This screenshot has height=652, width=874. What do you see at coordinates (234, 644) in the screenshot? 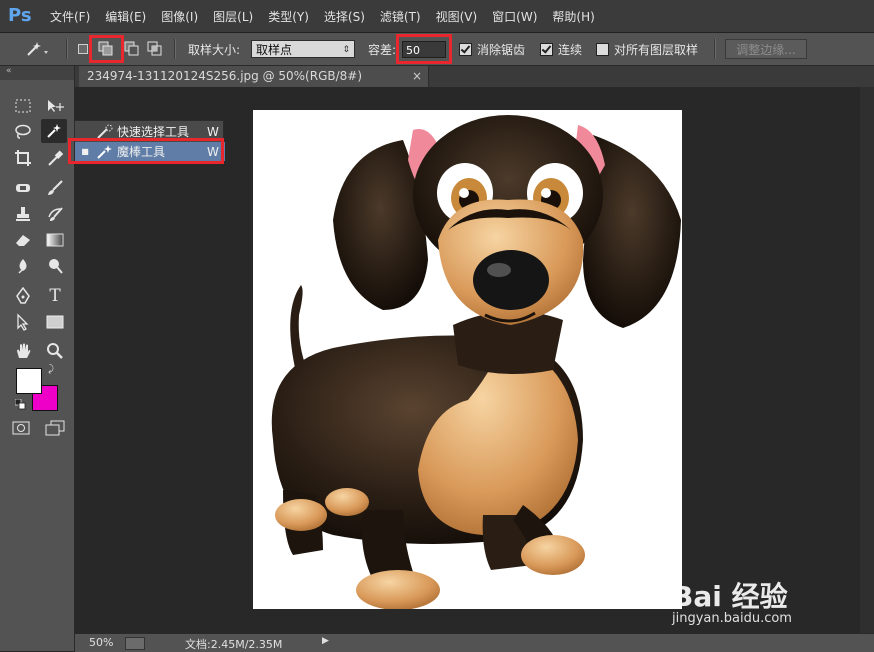
I see `document-size: 文档:2.45M/2.35M` at bounding box center [234, 644].